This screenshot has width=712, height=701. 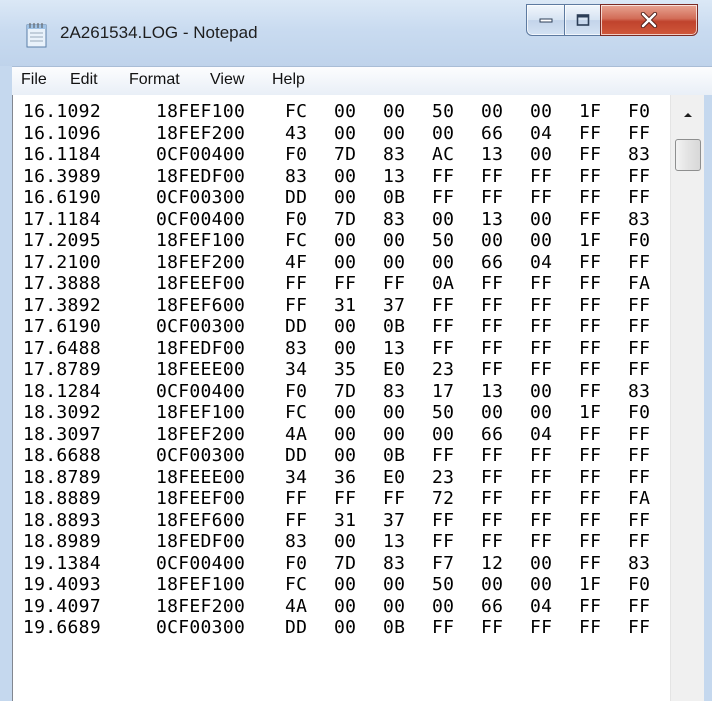 What do you see at coordinates (688, 155) in the screenshot?
I see `scrollbar-thumb` at bounding box center [688, 155].